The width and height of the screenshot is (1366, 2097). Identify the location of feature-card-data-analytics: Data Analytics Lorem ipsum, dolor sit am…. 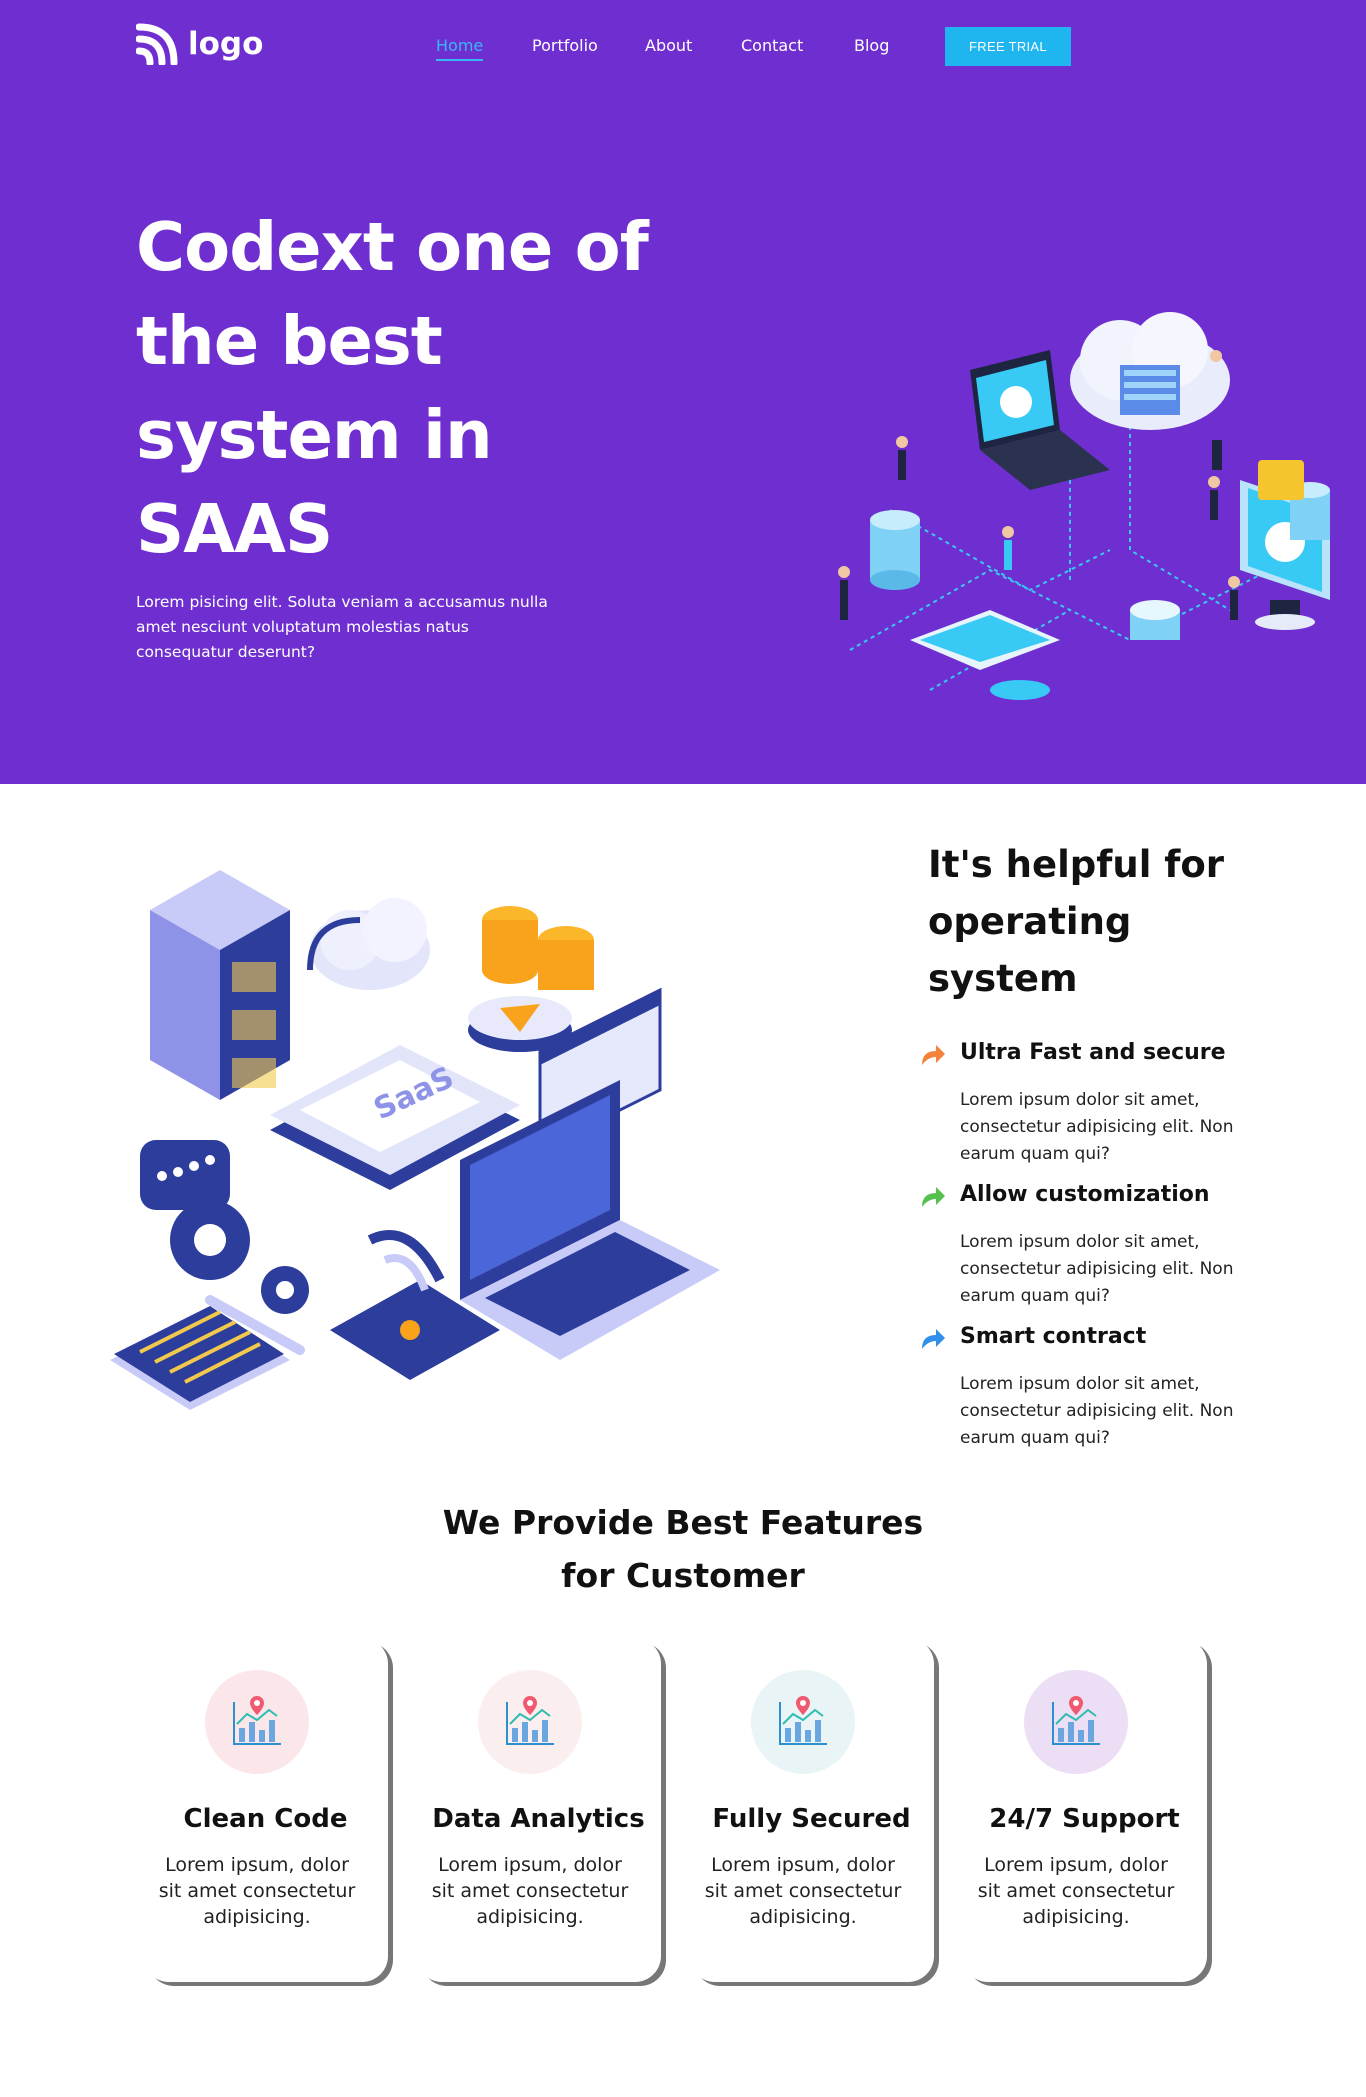
(538, 1810).